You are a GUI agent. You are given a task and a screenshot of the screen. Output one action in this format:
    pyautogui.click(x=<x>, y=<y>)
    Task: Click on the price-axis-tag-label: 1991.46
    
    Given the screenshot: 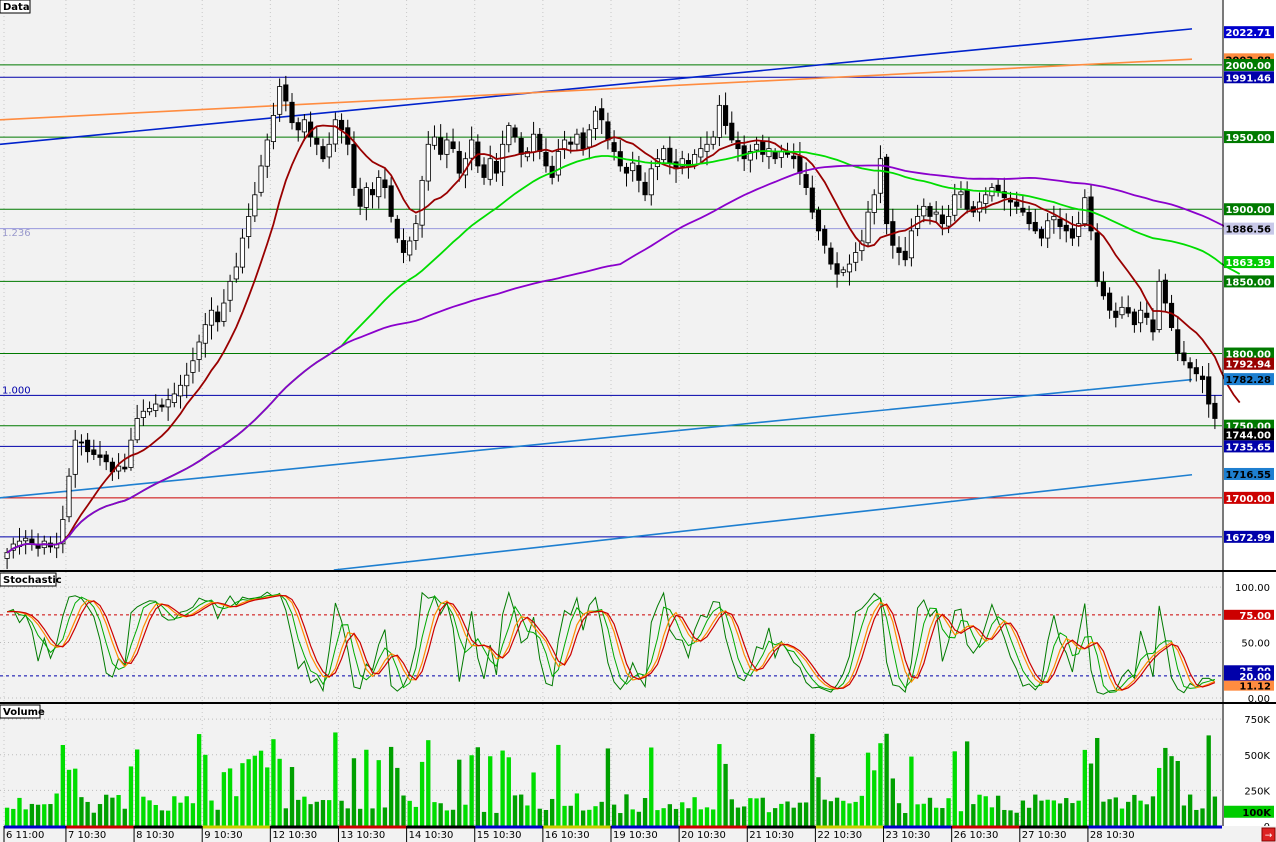 What is the action you would take?
    pyautogui.click(x=1248, y=78)
    